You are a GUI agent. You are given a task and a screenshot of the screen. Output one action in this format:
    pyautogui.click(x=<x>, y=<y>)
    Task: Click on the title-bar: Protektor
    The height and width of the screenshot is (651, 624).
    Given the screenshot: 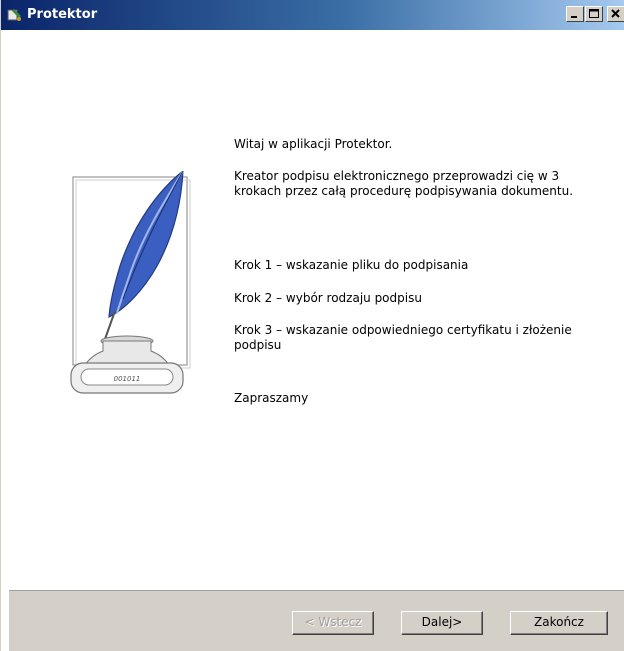 What is the action you would take?
    pyautogui.click(x=312, y=15)
    